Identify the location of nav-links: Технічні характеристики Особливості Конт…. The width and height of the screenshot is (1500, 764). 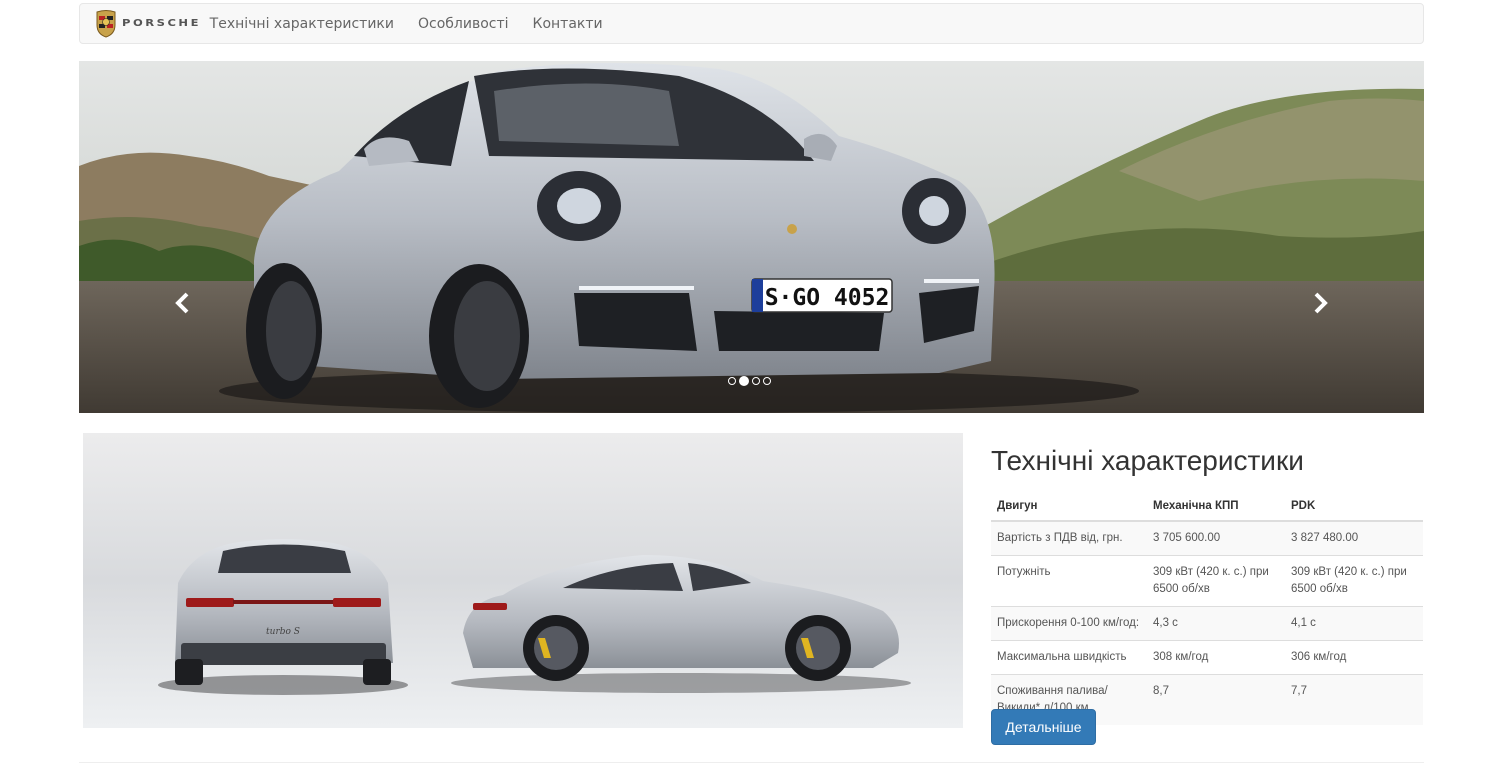
(418, 24).